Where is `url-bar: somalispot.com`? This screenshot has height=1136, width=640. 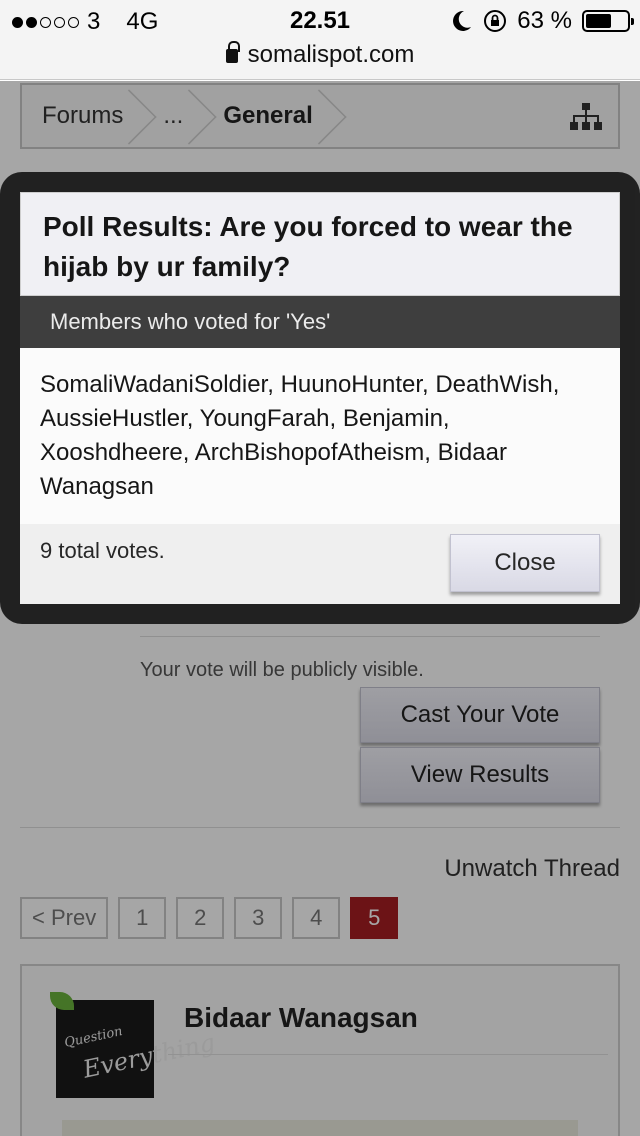 url-bar: somalispot.com is located at coordinates (320, 60).